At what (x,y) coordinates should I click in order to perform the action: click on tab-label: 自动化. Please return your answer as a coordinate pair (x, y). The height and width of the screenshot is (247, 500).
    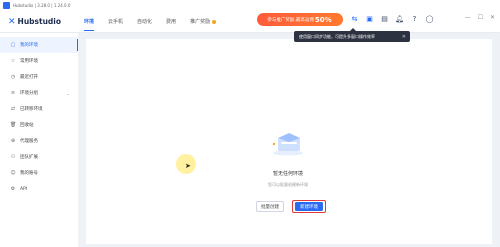
    Looking at the image, I should click on (145, 22).